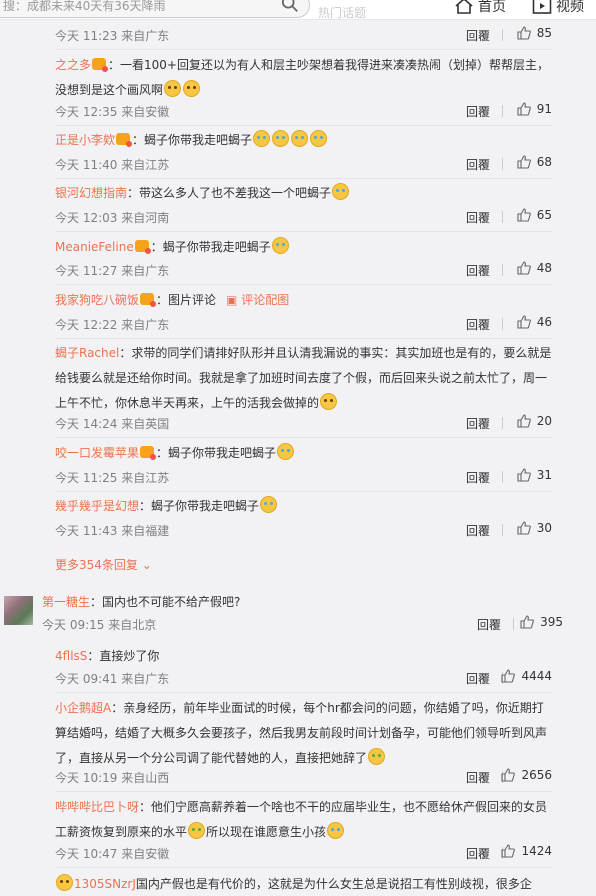 The image size is (596, 896). I want to click on like-count: 85, so click(544, 33).